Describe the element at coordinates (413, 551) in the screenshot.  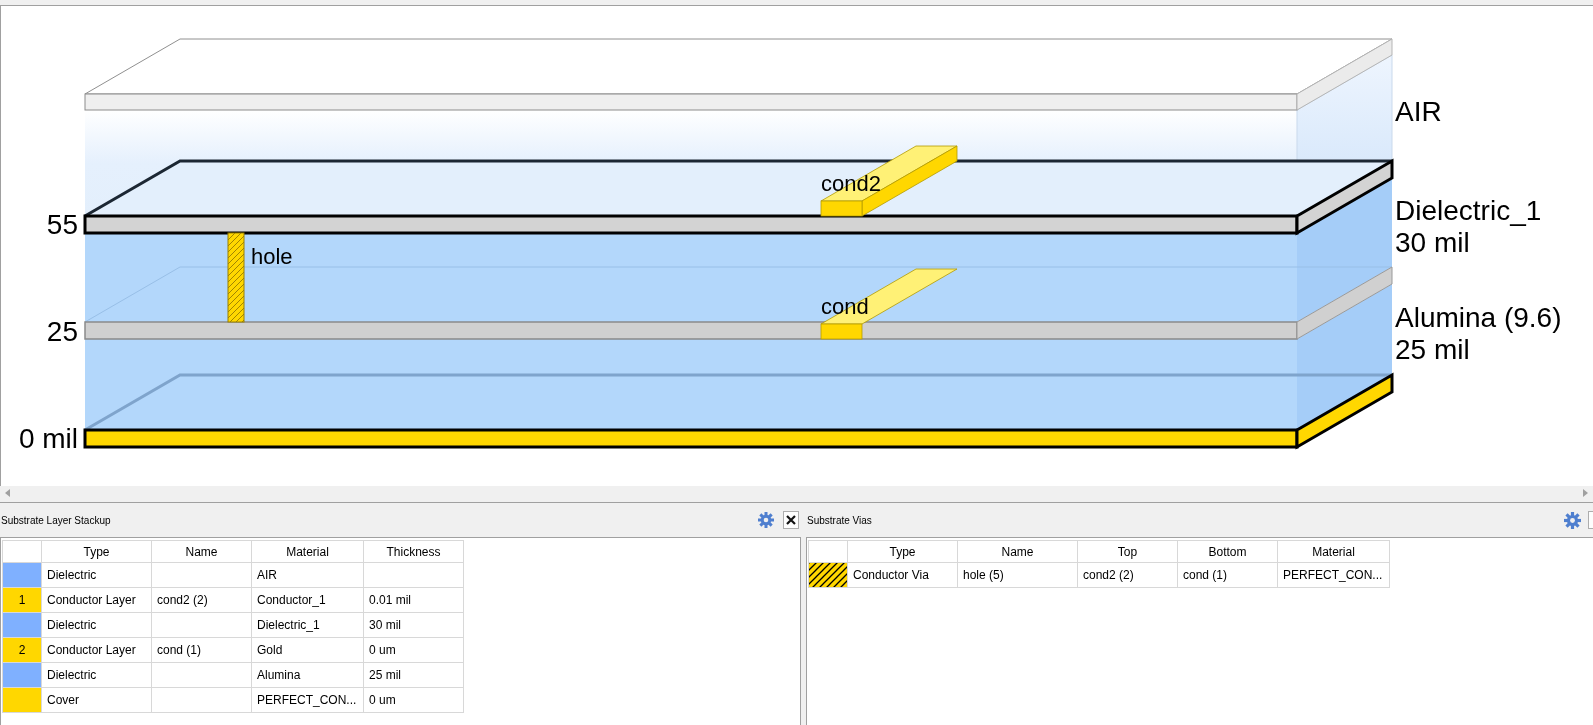
I see `column-header: Thickness` at that location.